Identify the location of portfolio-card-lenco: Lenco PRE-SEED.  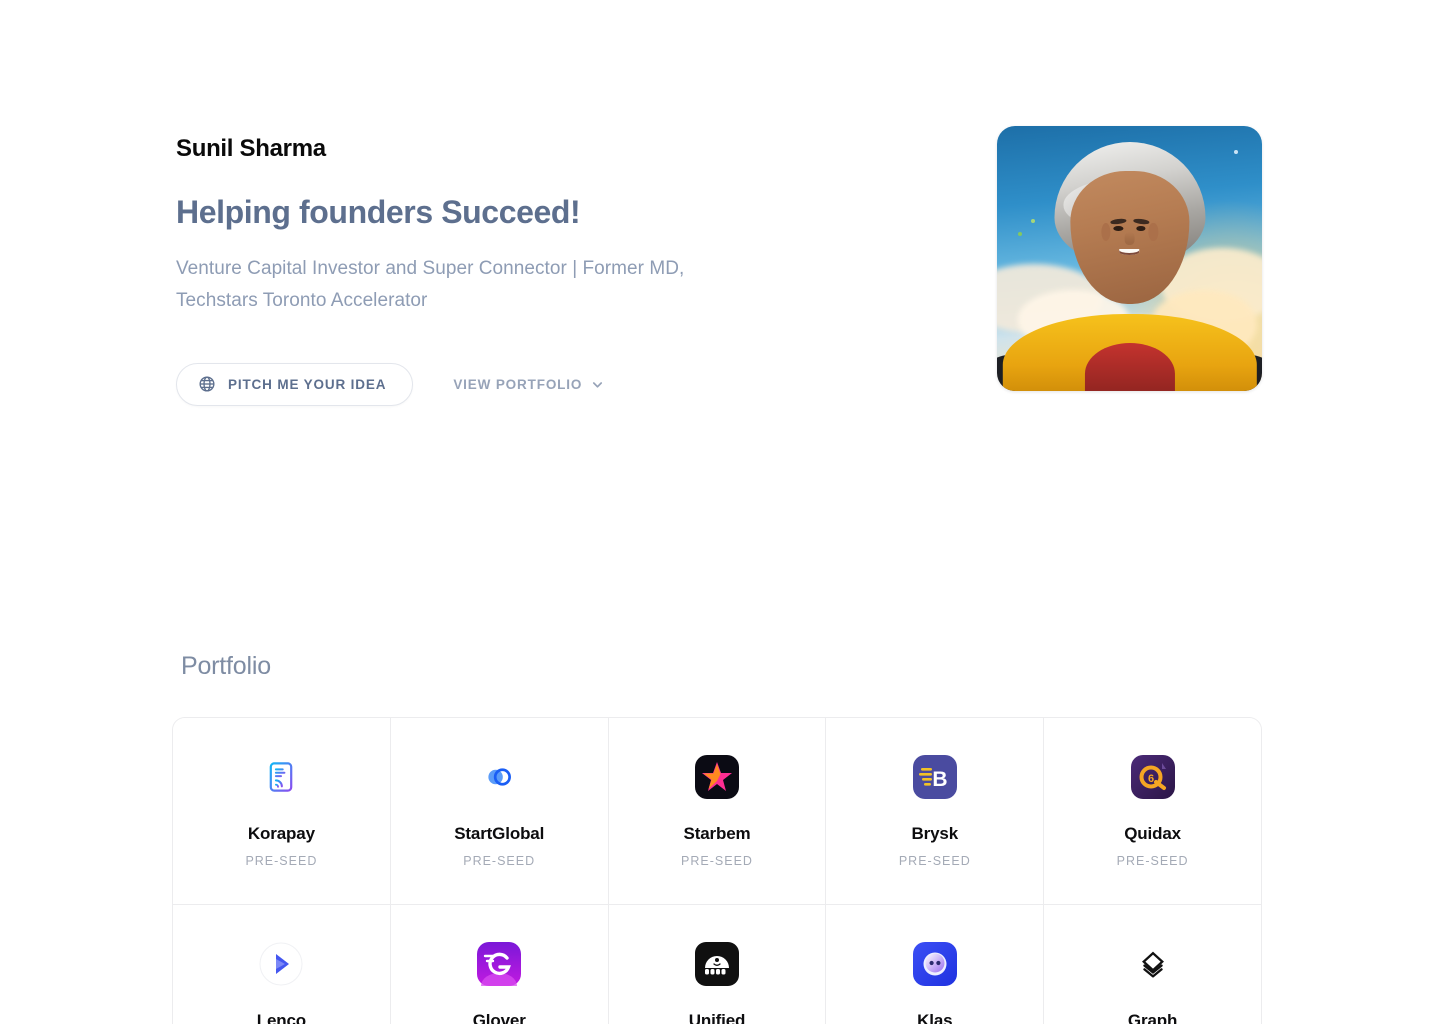
(281, 964).